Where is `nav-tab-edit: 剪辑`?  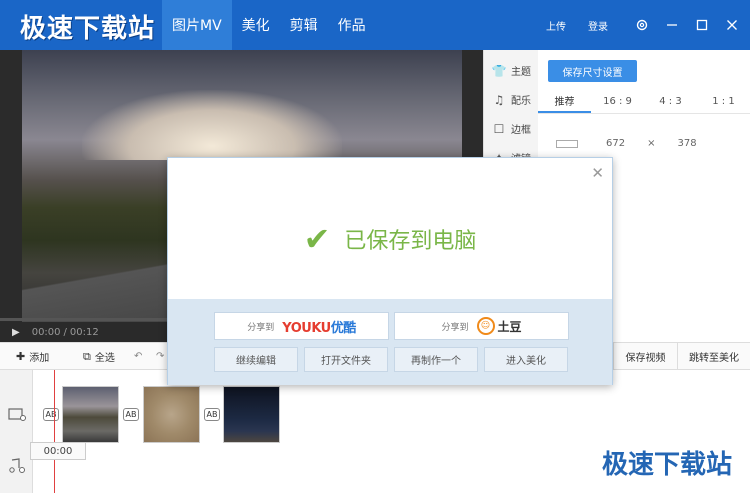 nav-tab-edit: 剪辑 is located at coordinates (304, 25).